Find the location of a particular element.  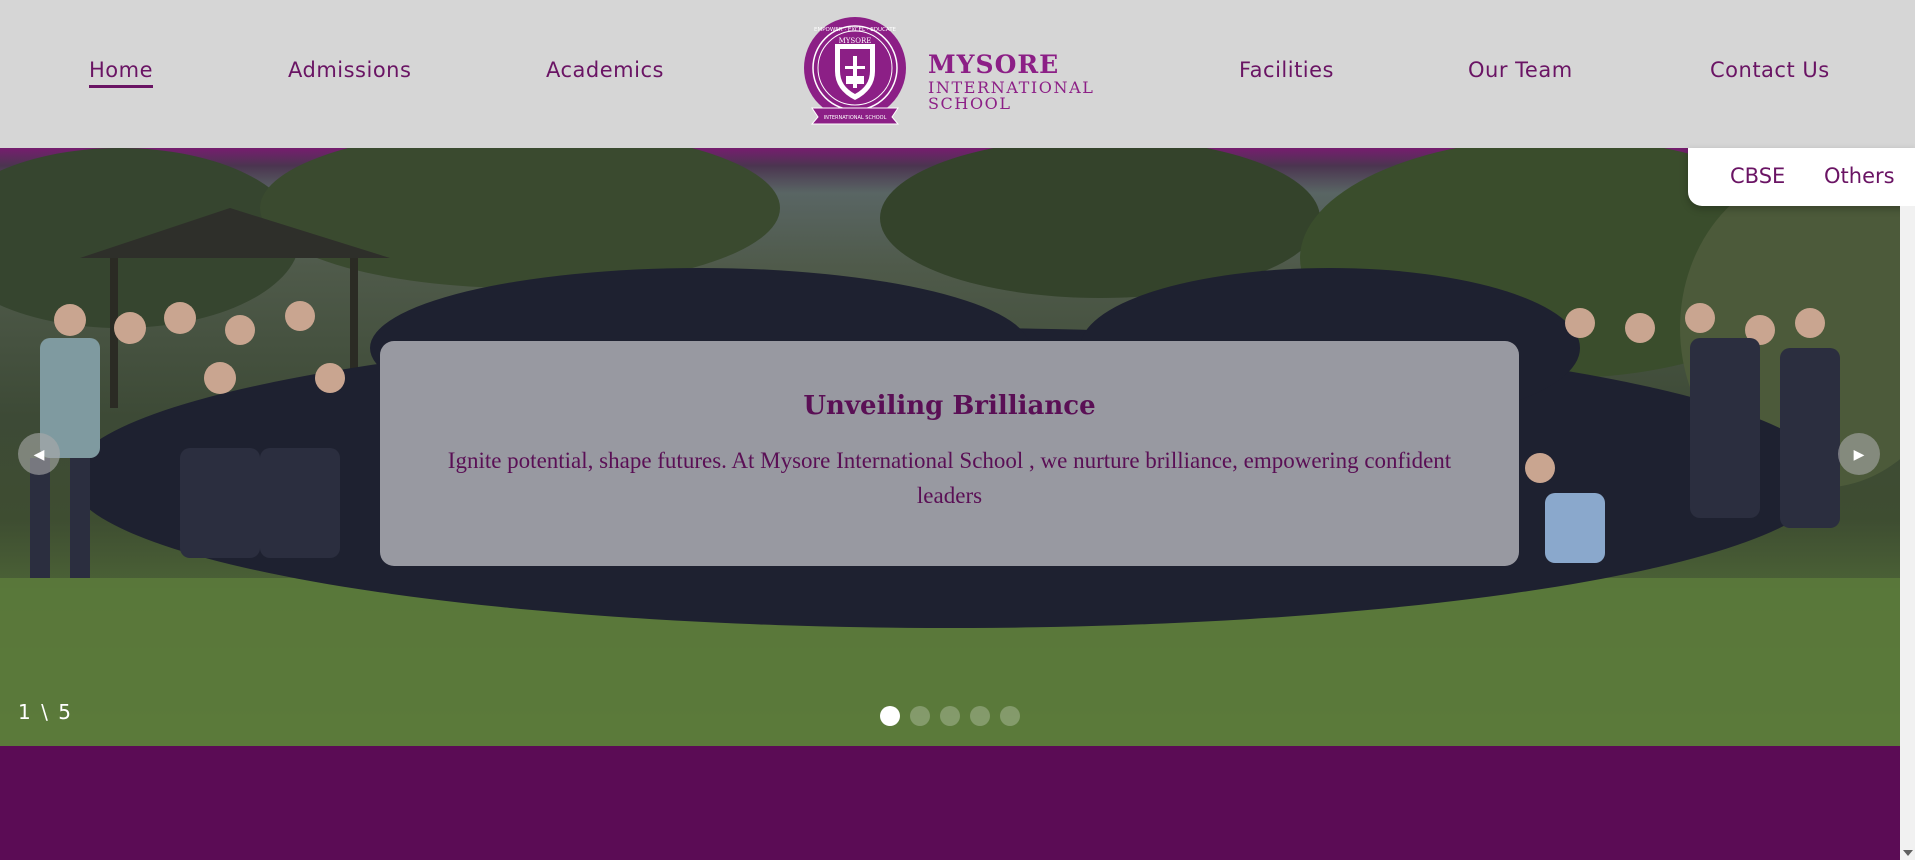

chevron-right-icon: ▶ is located at coordinates (1859, 453).